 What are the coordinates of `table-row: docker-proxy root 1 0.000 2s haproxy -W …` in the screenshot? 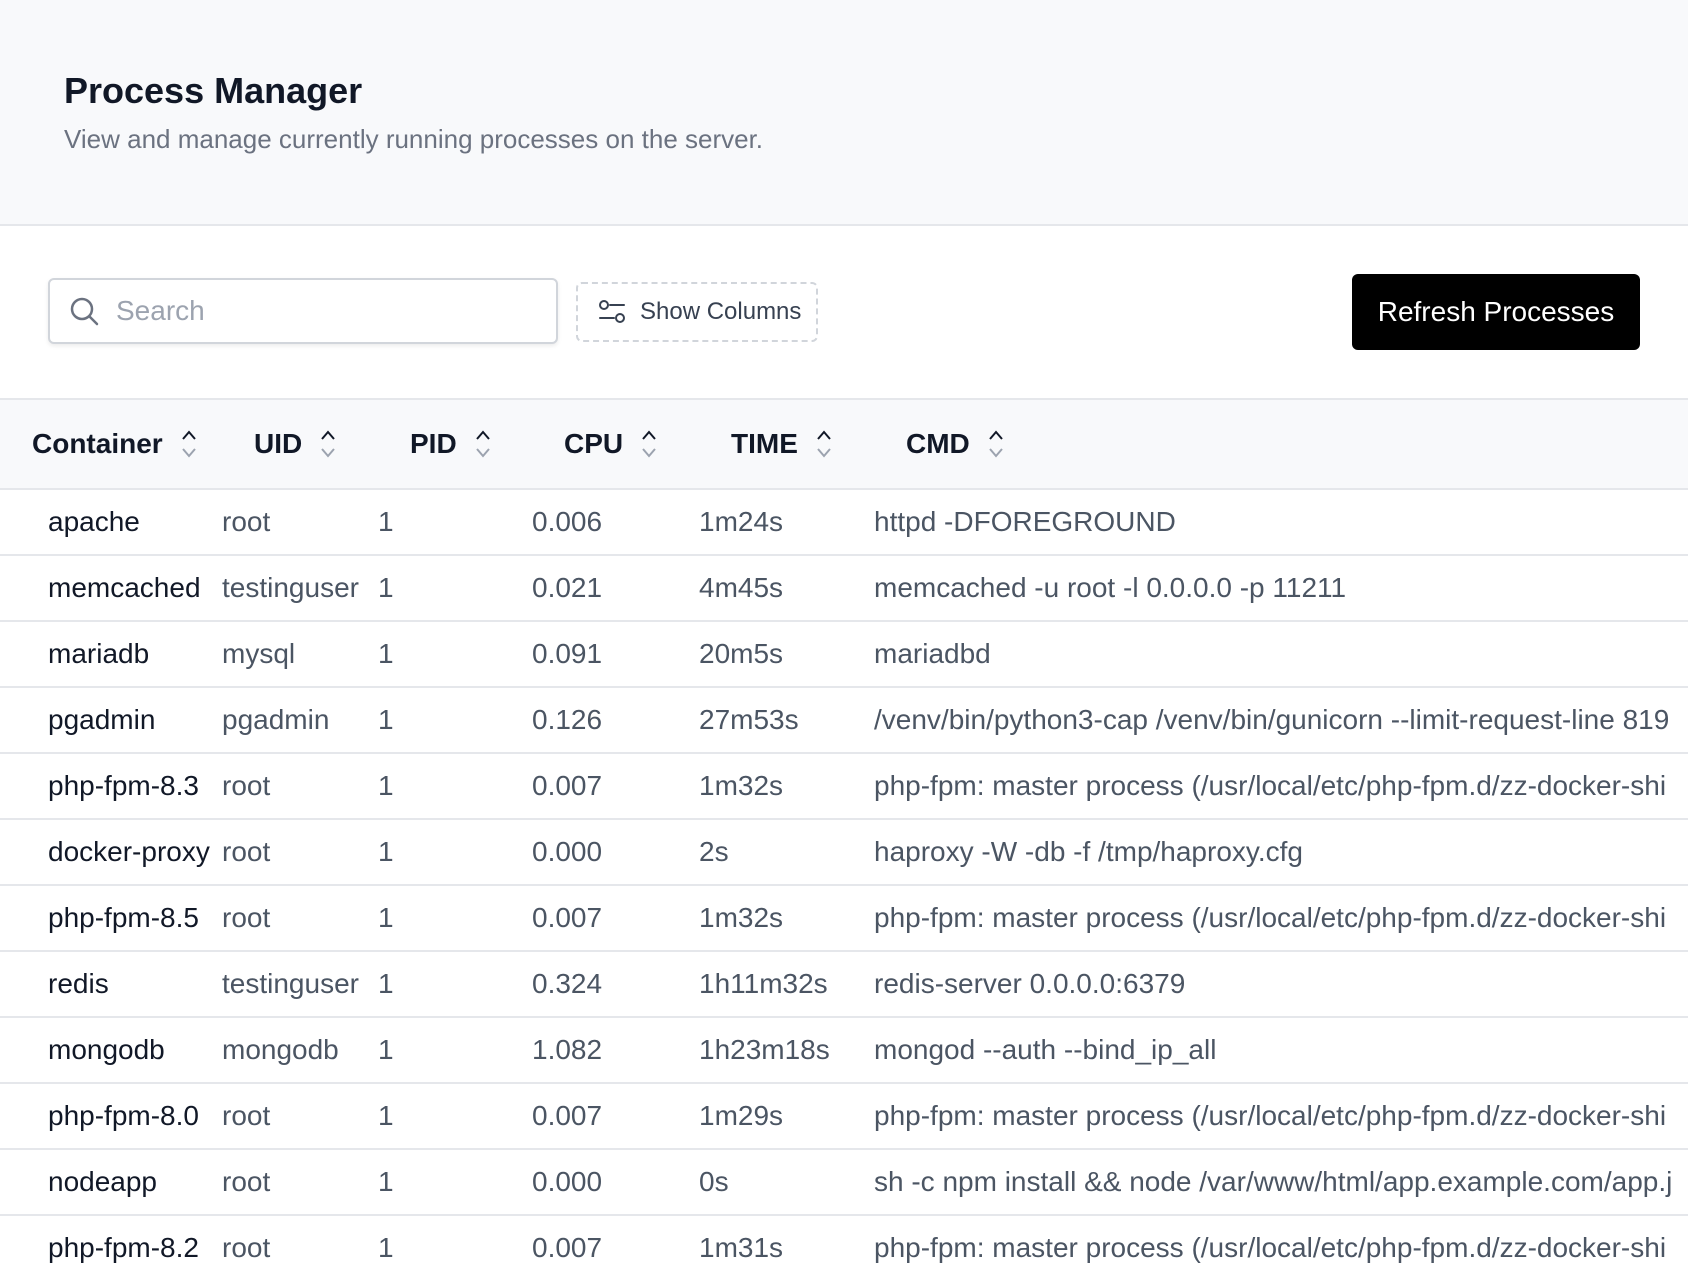 It's located at (844, 852).